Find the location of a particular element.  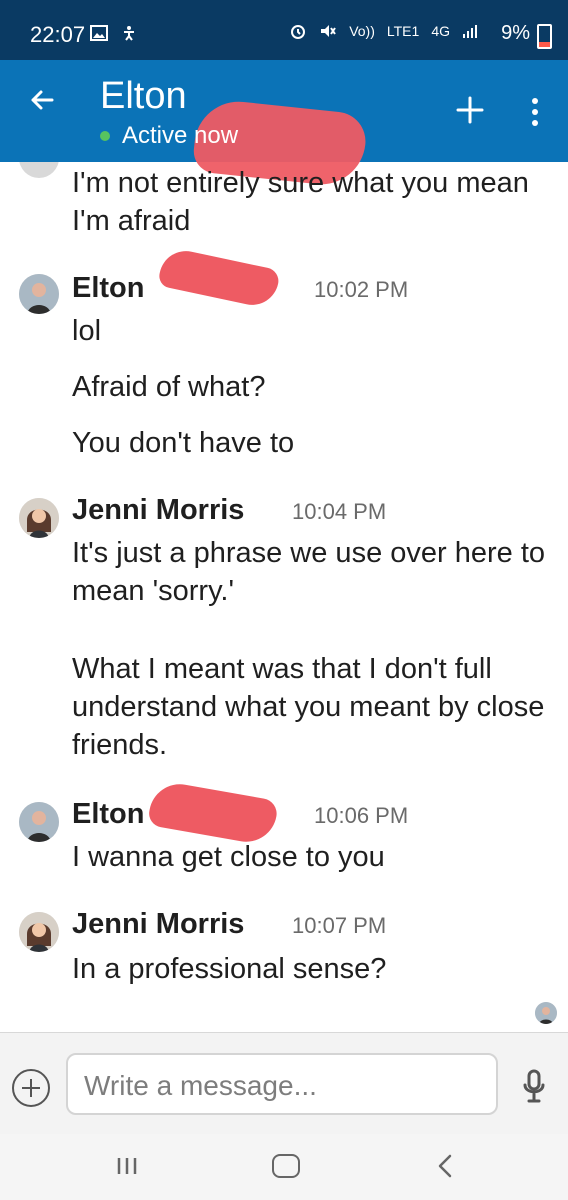

recents-button is located at coordinates (127, 1166).